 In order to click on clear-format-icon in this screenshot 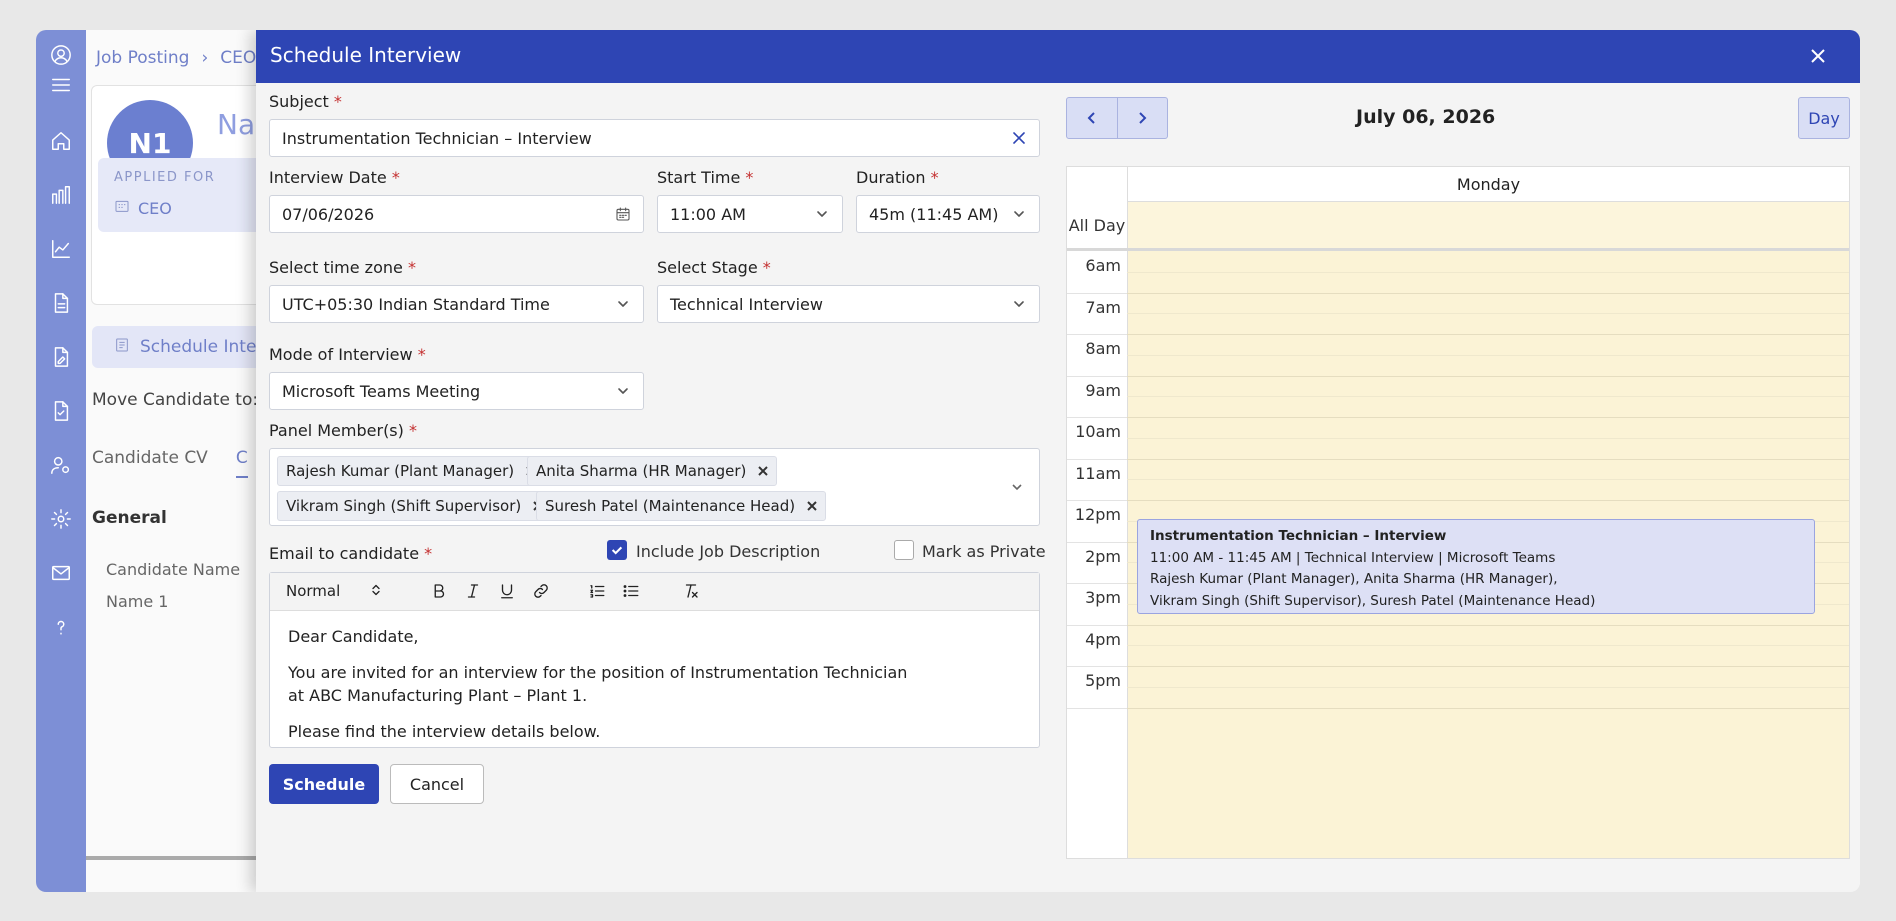, I will do `click(691, 591)`.